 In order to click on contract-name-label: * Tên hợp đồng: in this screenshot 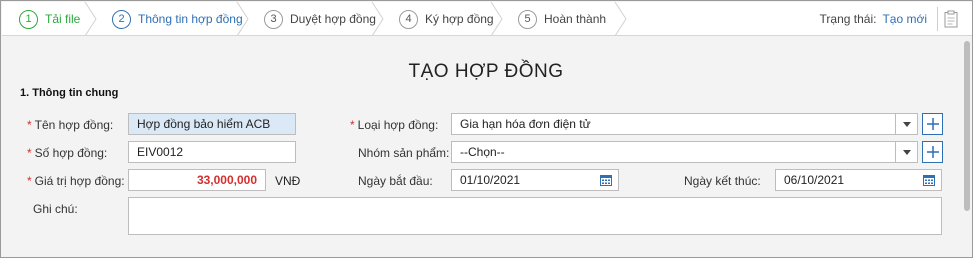, I will do `click(70, 125)`.